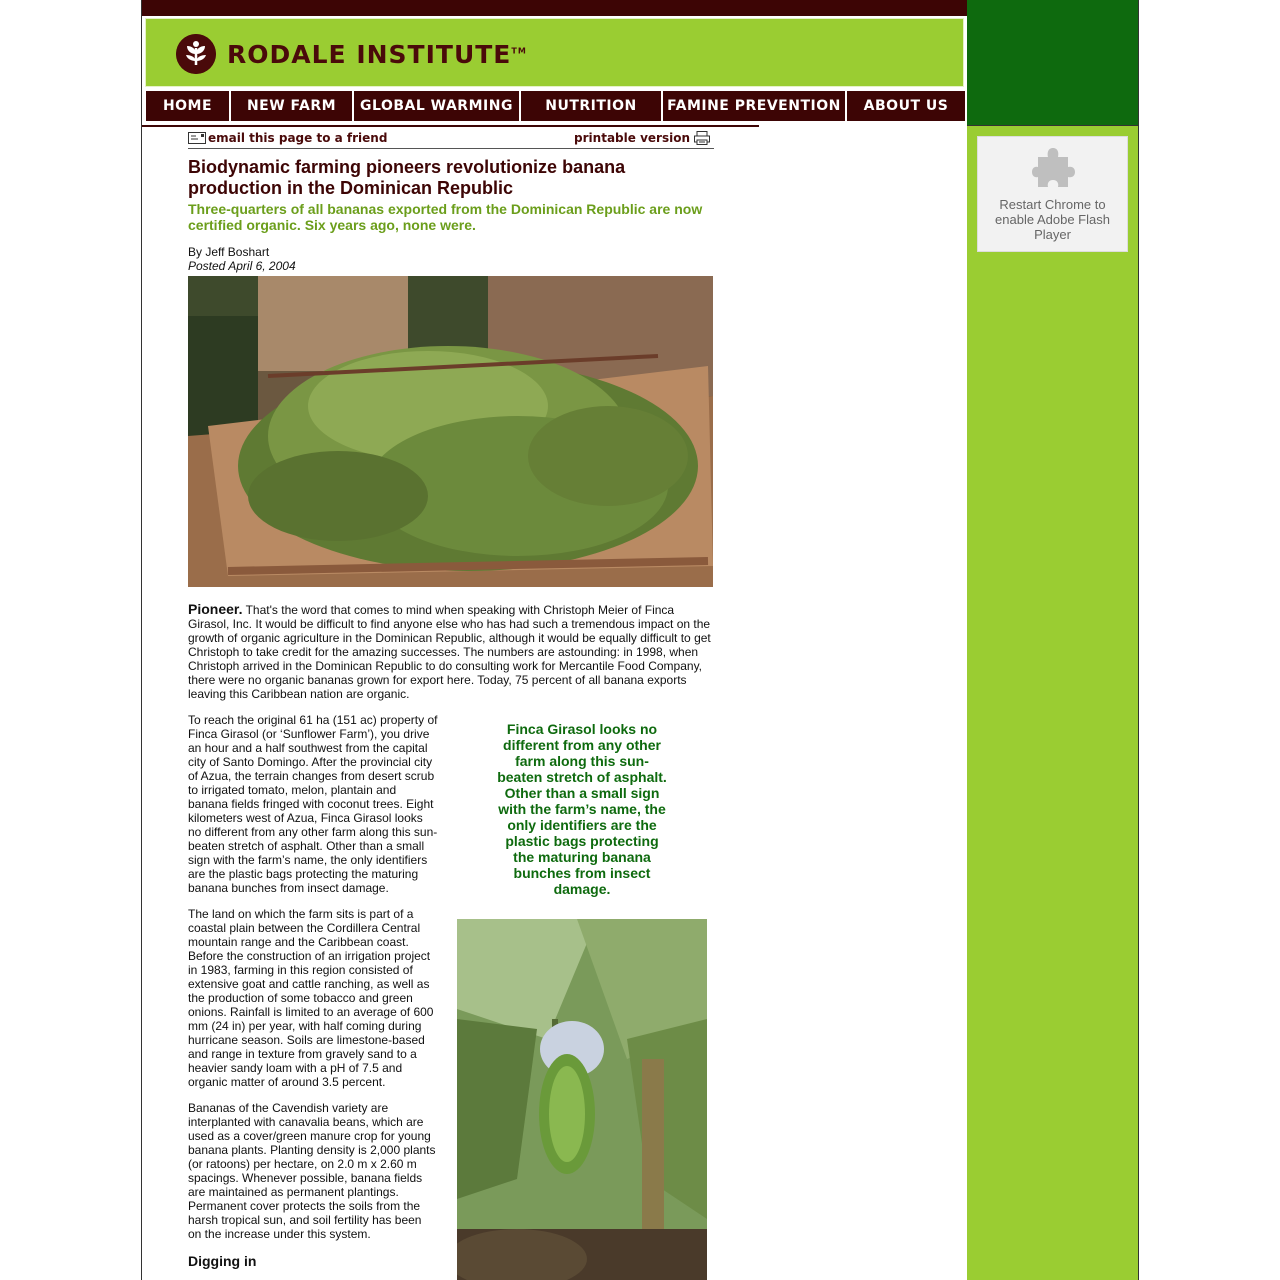  Describe the element at coordinates (242, 266) in the screenshot. I see `article-date: Posted April 6, 2004` at that location.